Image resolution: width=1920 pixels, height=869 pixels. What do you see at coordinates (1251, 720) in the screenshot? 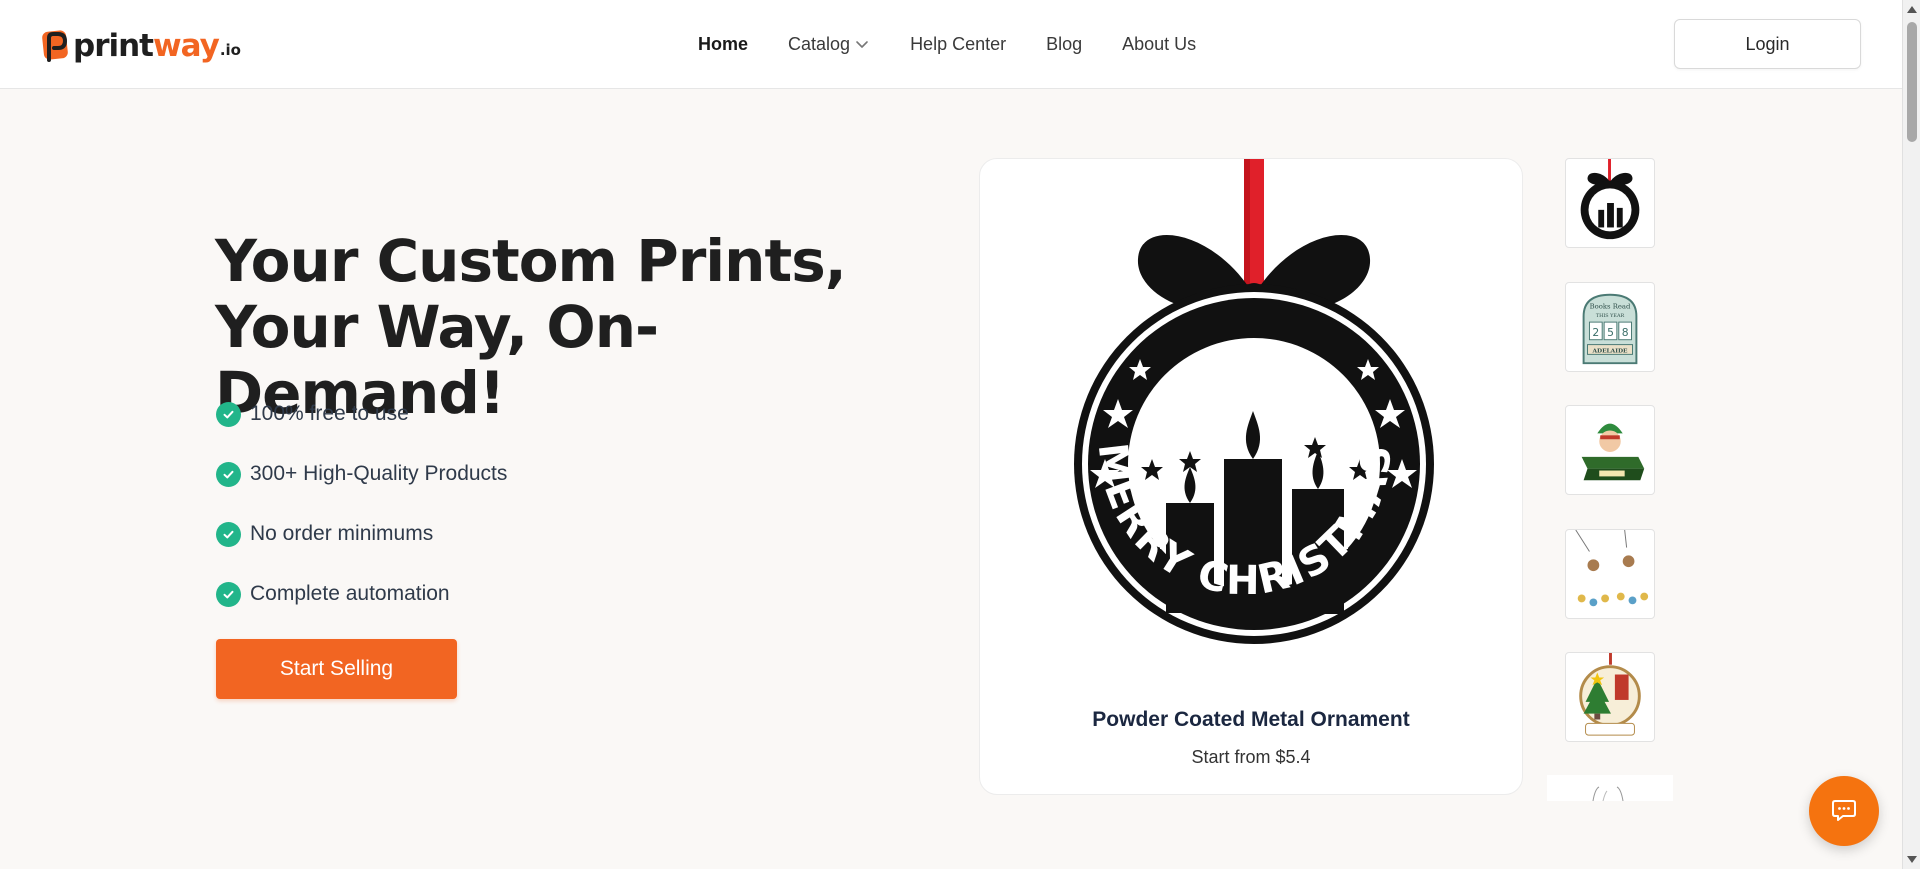
I see `product-name: Powder Coated Metal Ornament` at bounding box center [1251, 720].